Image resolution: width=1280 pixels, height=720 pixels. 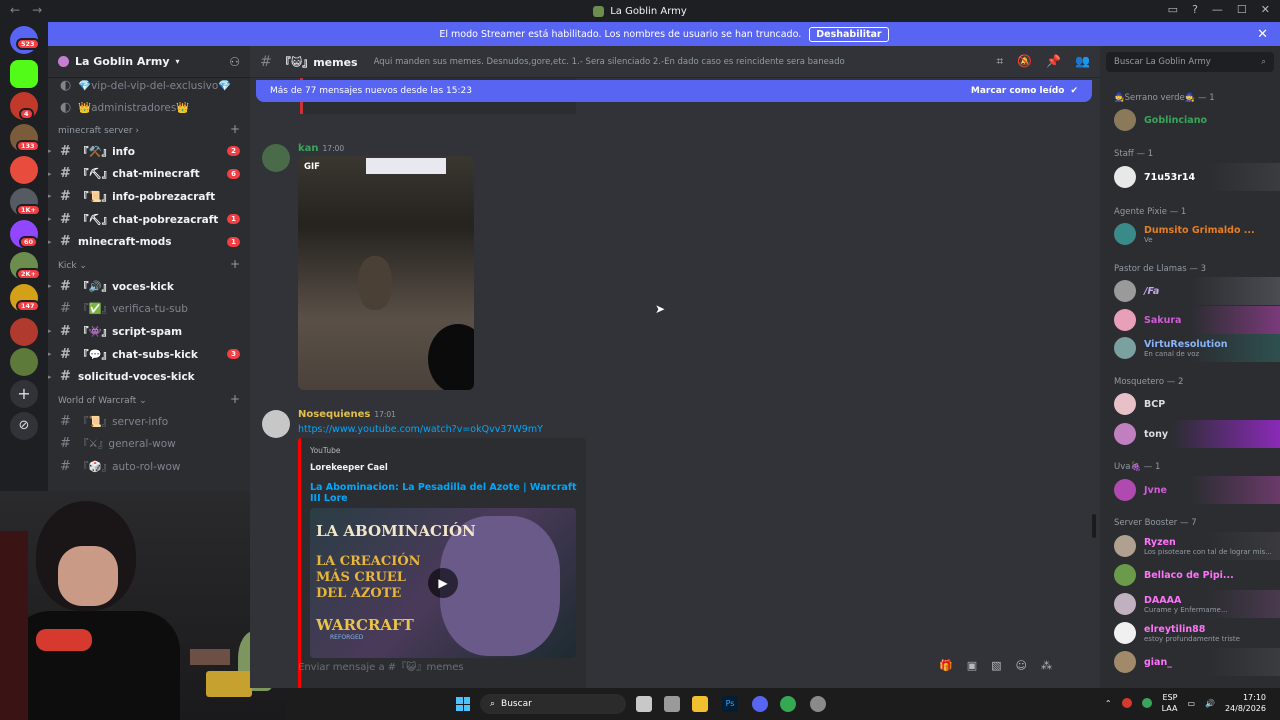 What do you see at coordinates (675, 665) in the screenshot?
I see `message-composer: Enviar mensaje a #『😺』memes 🎁 ▣ ▧ ☺ ⁂` at bounding box center [675, 665].